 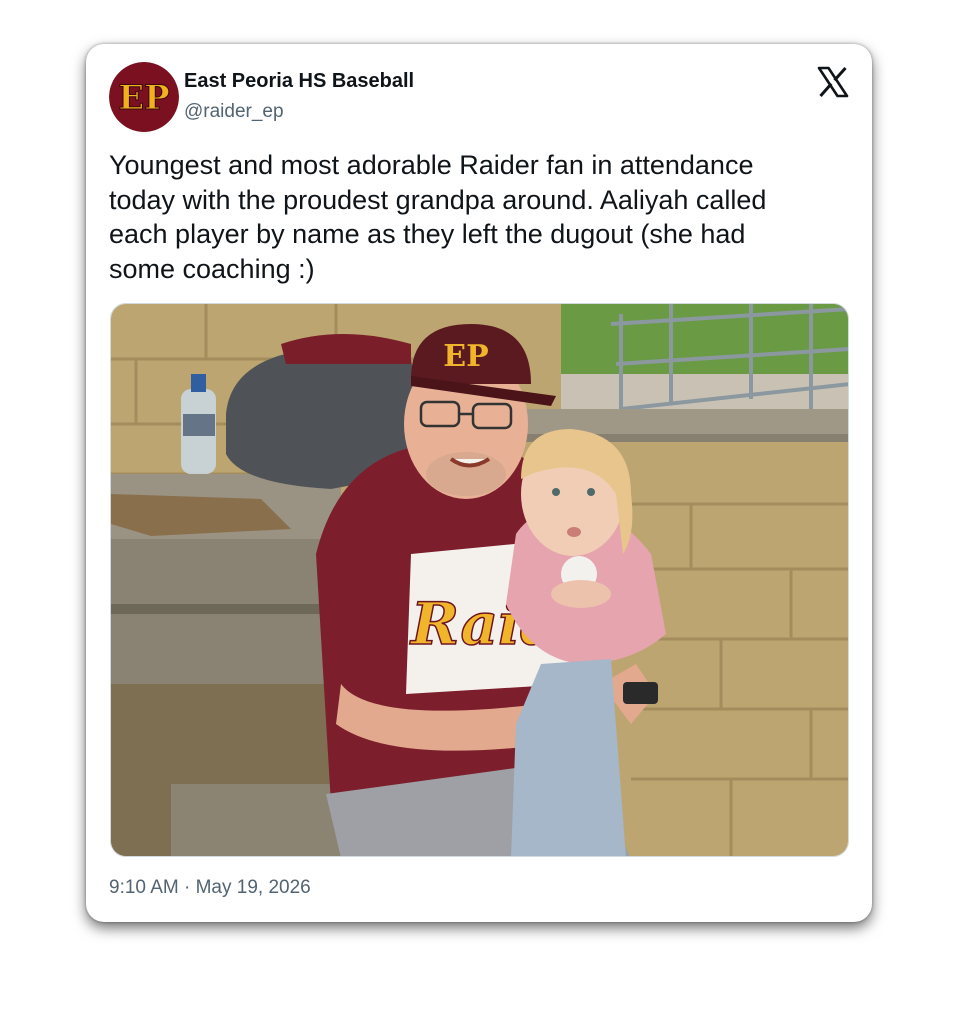 What do you see at coordinates (212, 268) in the screenshot?
I see `tweet-text-line: some coaching :)` at bounding box center [212, 268].